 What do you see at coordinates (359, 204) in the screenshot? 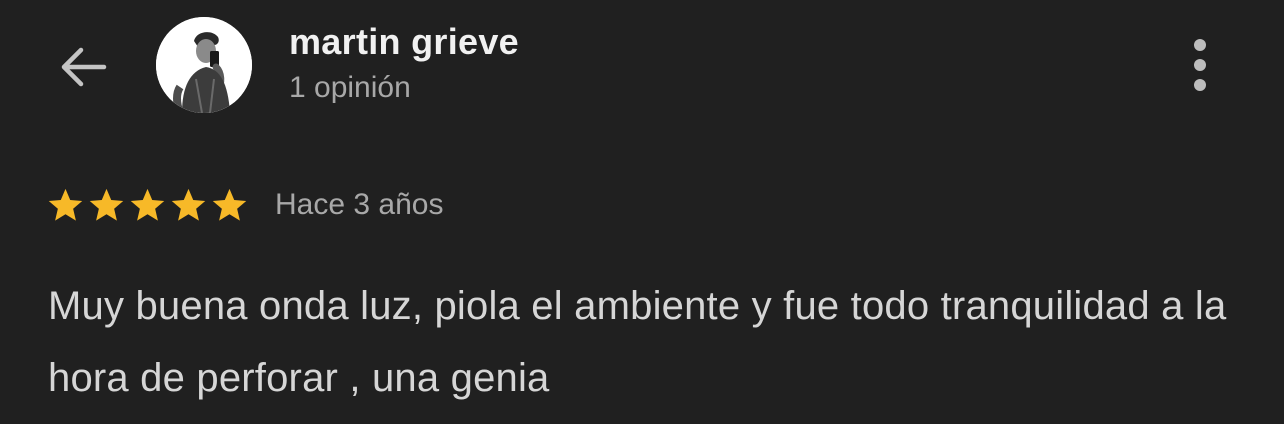
I see `review-date: Hace 3 años` at bounding box center [359, 204].